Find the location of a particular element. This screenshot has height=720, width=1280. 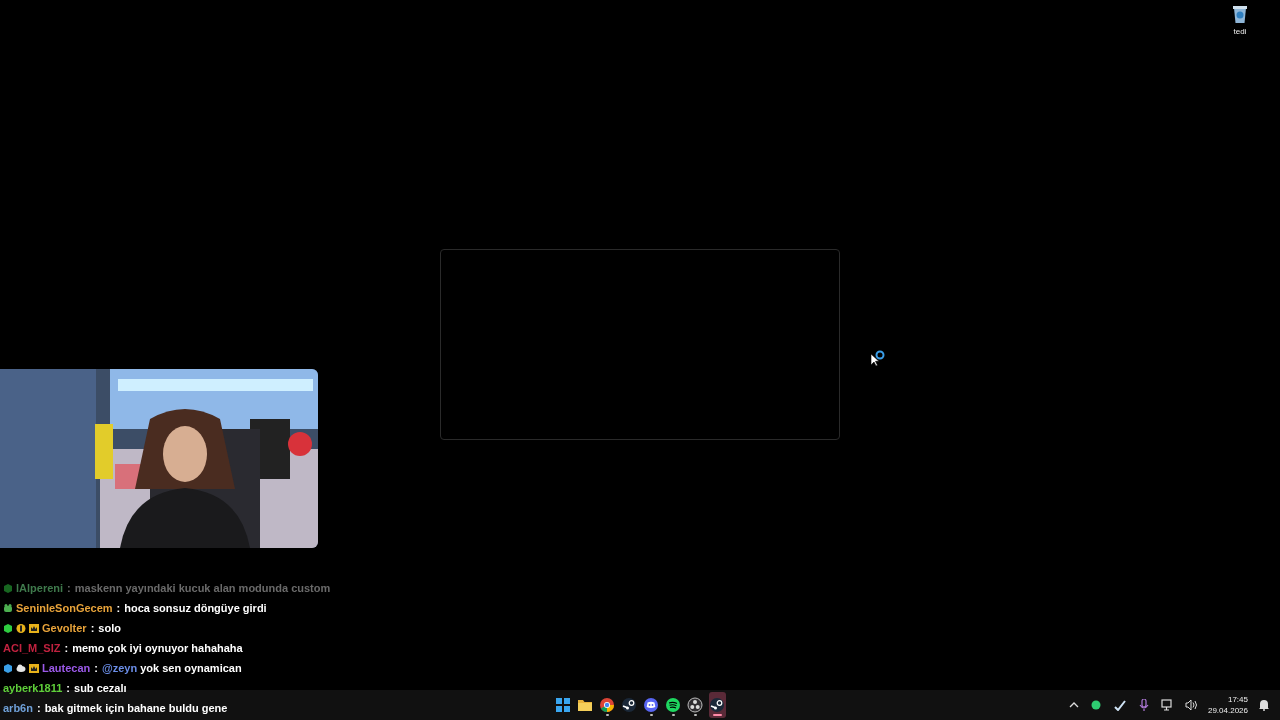

bell-icon is located at coordinates (1264, 705).